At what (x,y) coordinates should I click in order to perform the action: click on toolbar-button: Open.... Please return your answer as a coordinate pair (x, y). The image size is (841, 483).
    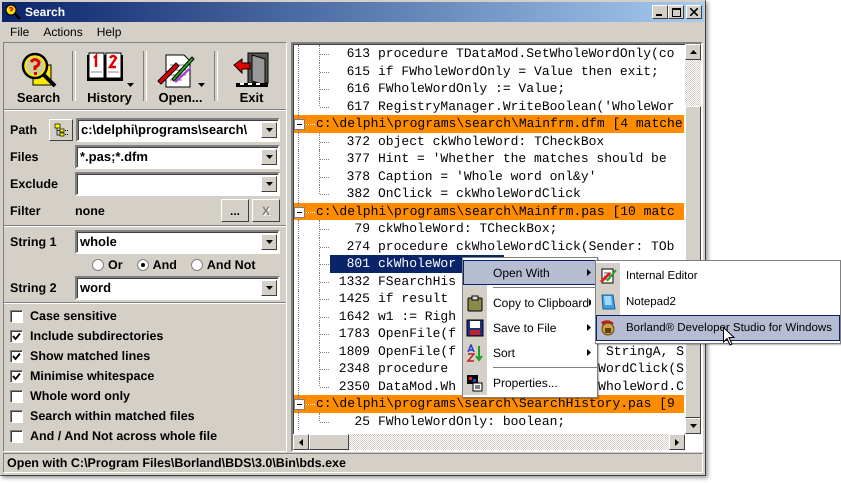
    Looking at the image, I should click on (180, 76).